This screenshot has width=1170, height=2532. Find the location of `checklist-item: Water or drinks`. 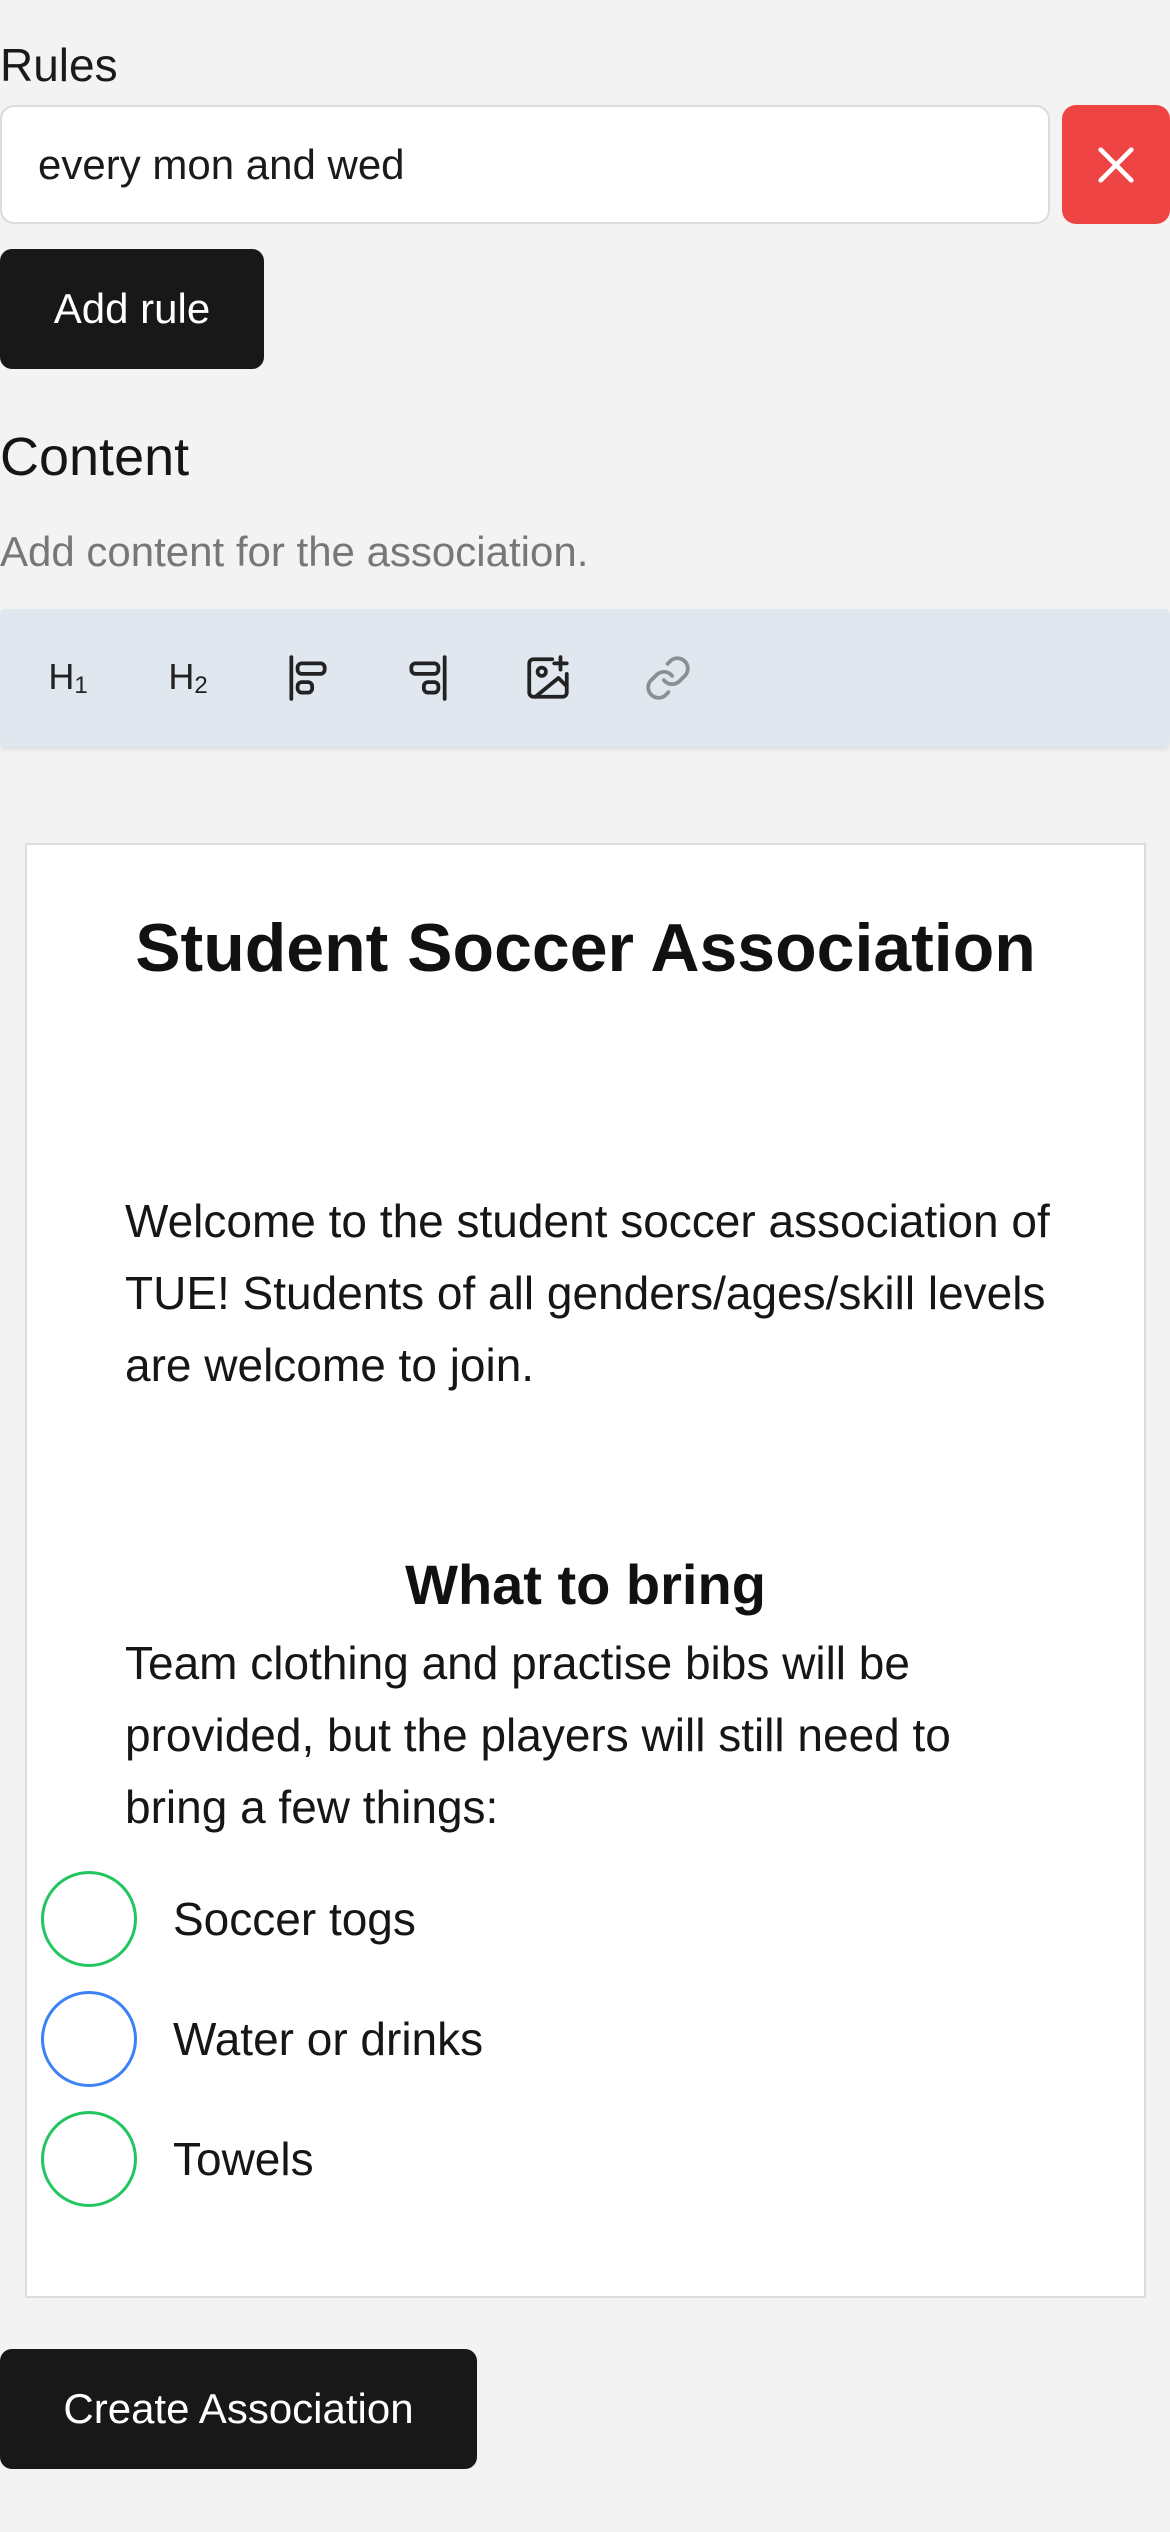

checklist-item: Water or drinks is located at coordinates (262, 2039).